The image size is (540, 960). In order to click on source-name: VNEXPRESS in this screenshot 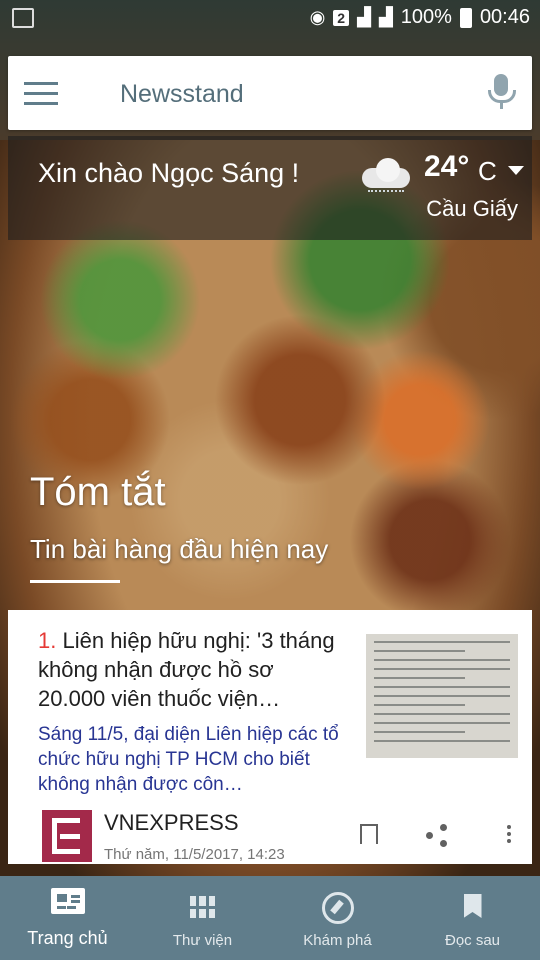, I will do `click(171, 823)`.